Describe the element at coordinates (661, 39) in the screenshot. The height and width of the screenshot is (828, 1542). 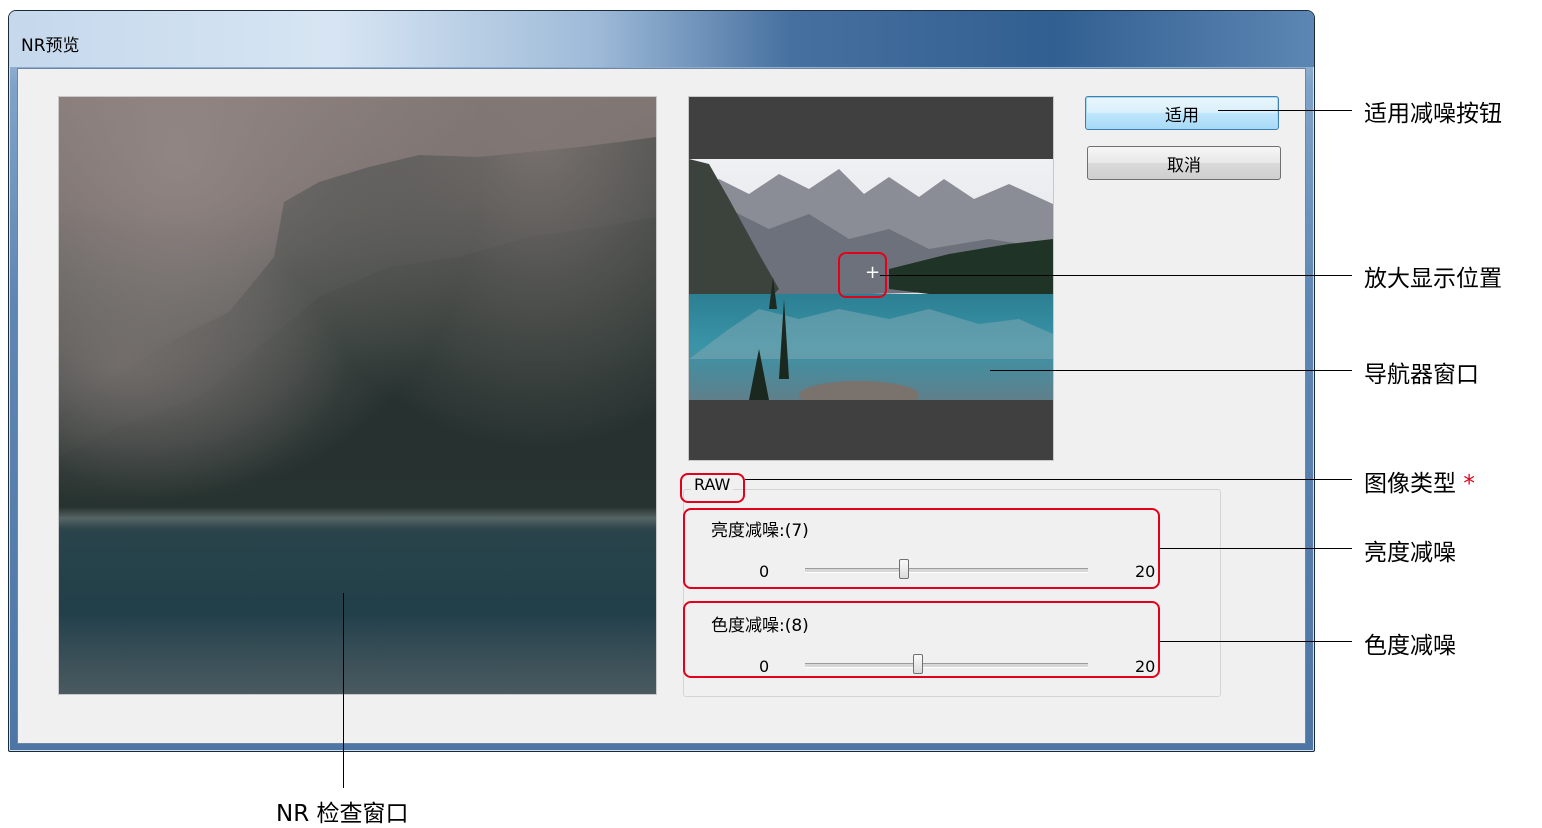
I see `title-bar: NR预览` at that location.